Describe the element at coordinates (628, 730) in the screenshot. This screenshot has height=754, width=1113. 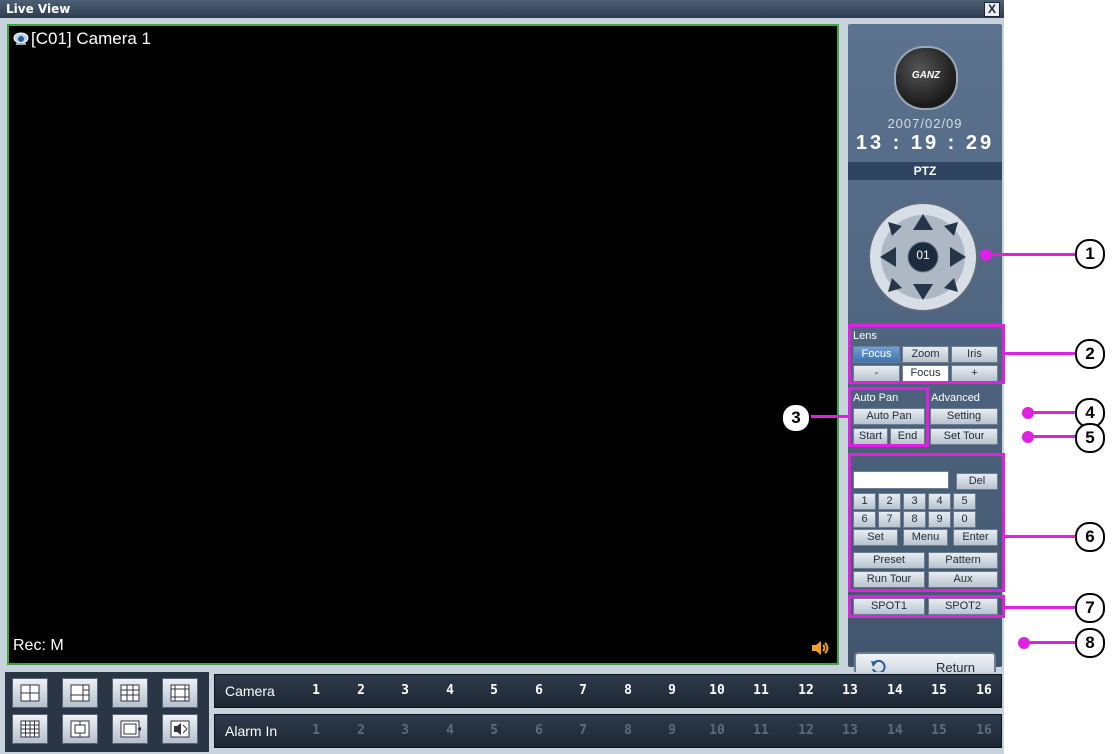
I see `alarm-8-indicator: 8` at that location.